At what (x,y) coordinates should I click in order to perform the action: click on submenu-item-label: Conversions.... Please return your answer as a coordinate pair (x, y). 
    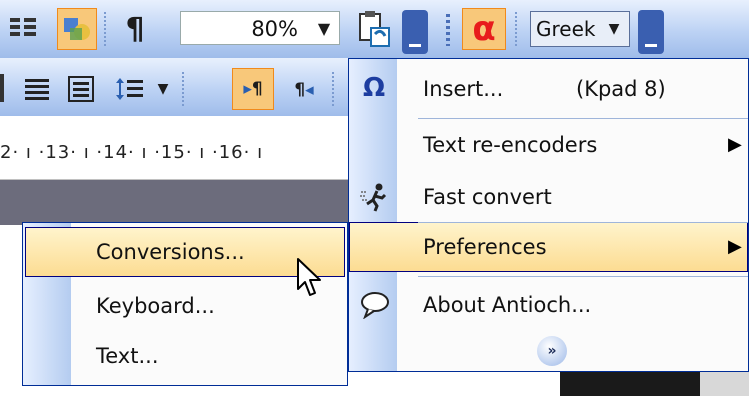
    Looking at the image, I should click on (170, 252).